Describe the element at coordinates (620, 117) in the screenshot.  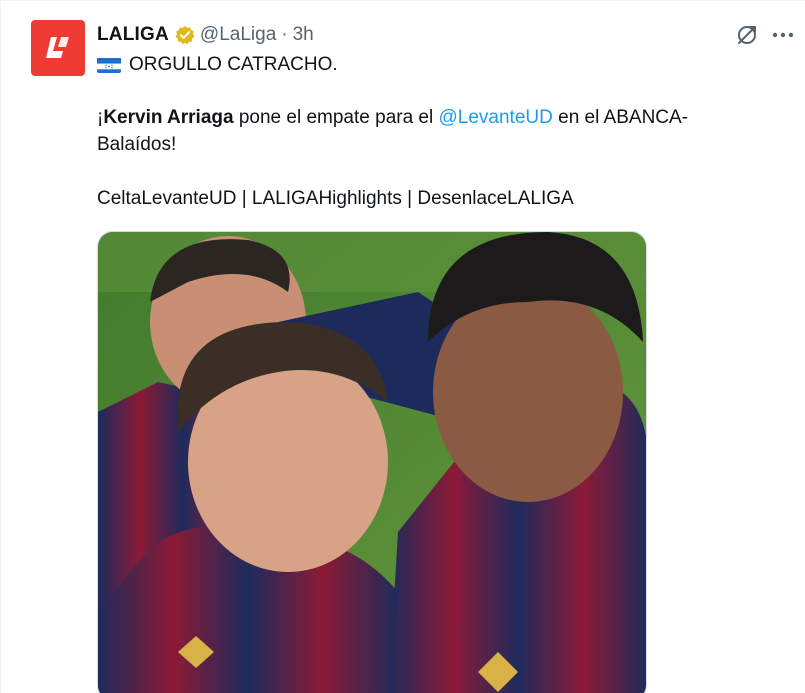
I see `text-segment: en el ABANCA-` at that location.